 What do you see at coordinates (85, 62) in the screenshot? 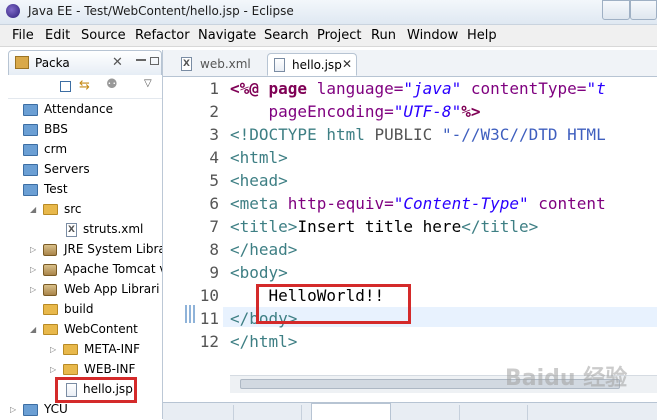
I see `package-explorer-tab: Packa ✕` at bounding box center [85, 62].